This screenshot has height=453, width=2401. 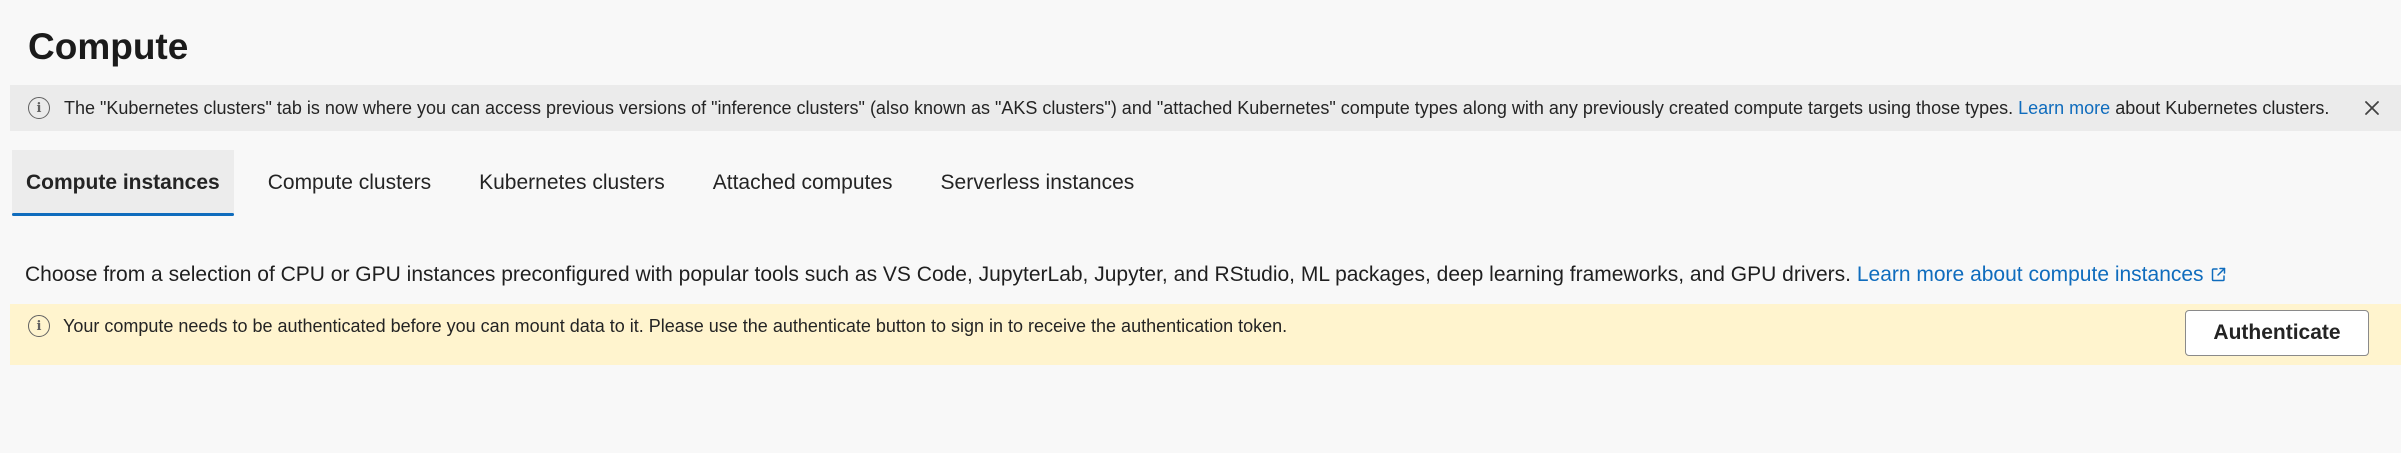 What do you see at coordinates (2372, 108) in the screenshot?
I see `close-icon` at bounding box center [2372, 108].